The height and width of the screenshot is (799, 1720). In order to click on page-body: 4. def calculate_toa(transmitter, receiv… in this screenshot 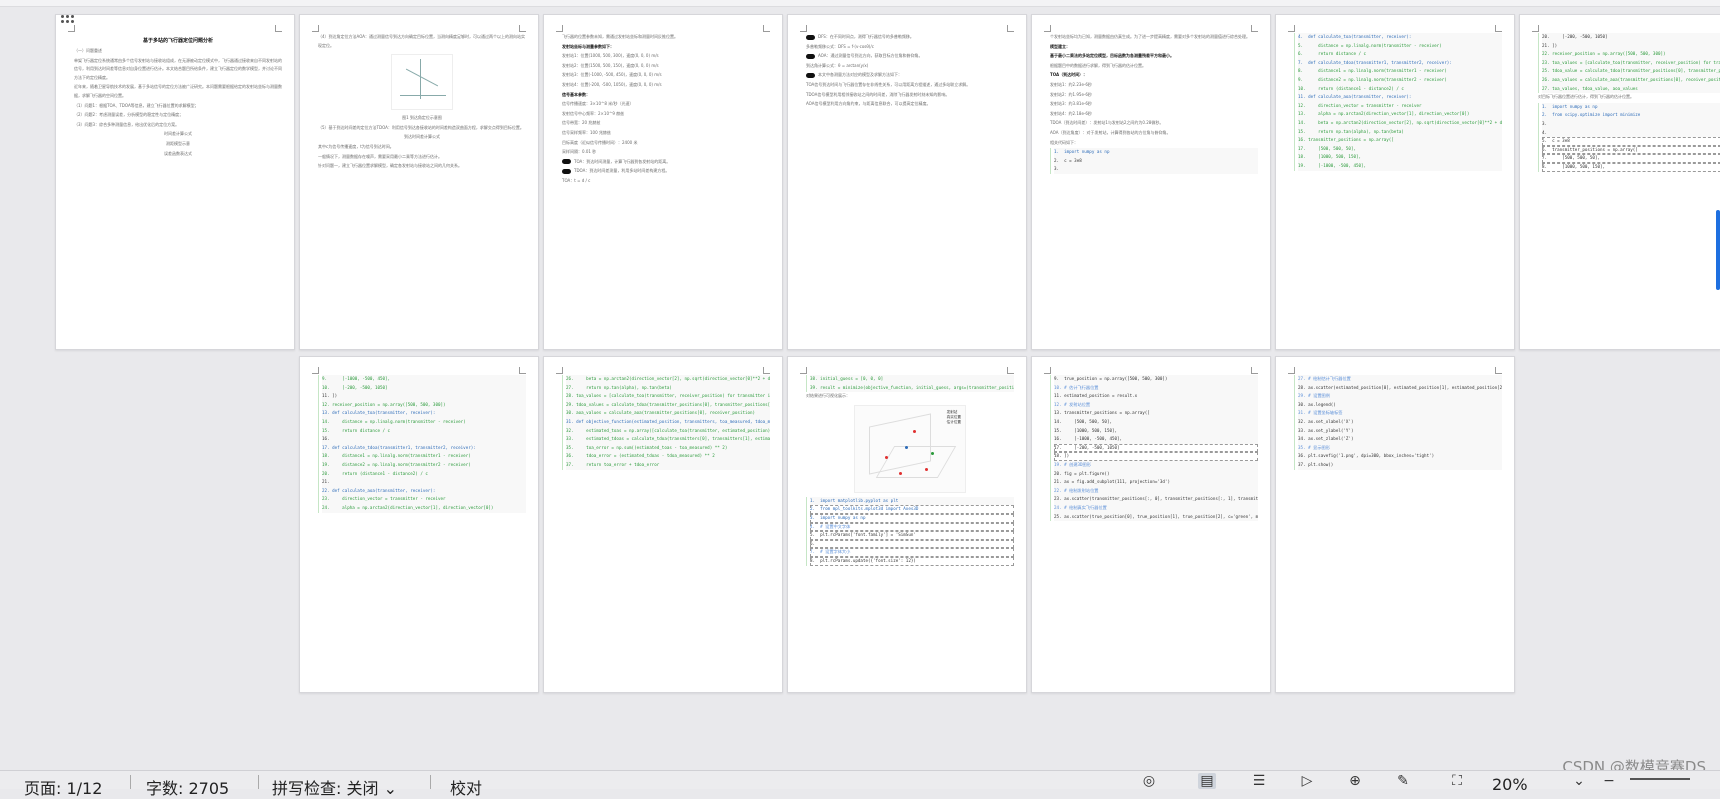, I will do `click(1398, 186)`.